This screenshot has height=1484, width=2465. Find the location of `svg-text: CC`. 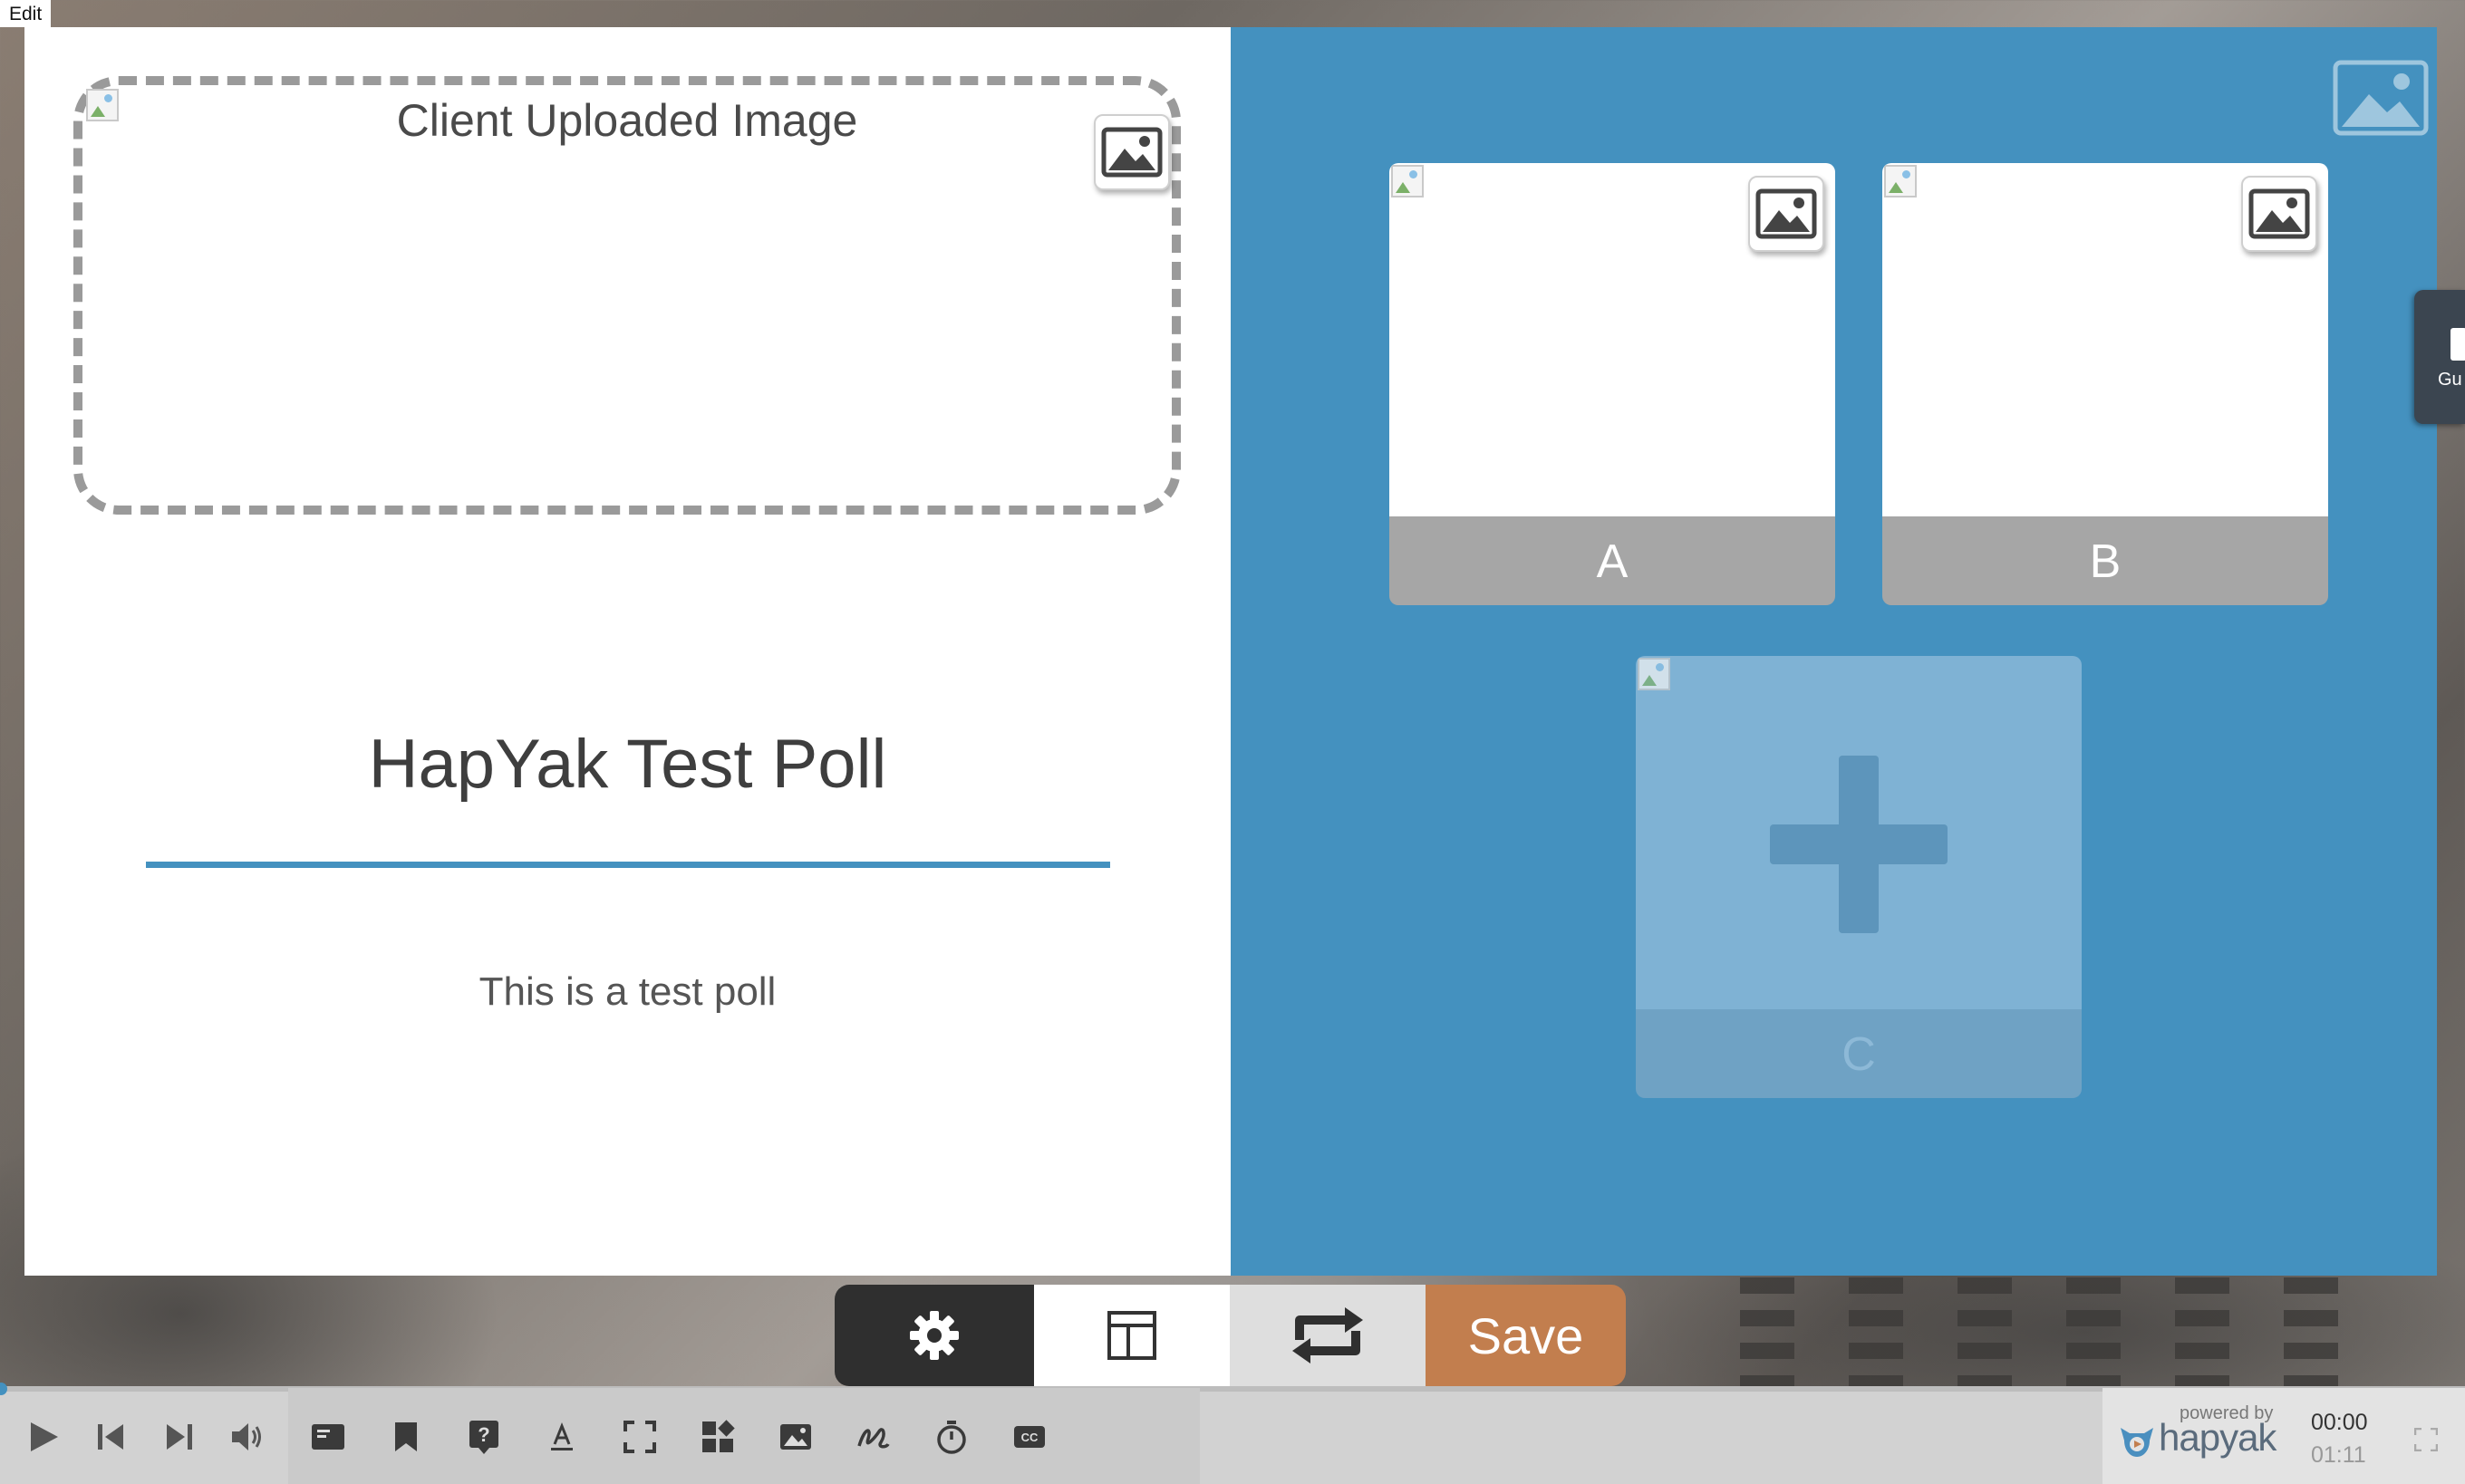

svg-text: CC is located at coordinates (1030, 1438).